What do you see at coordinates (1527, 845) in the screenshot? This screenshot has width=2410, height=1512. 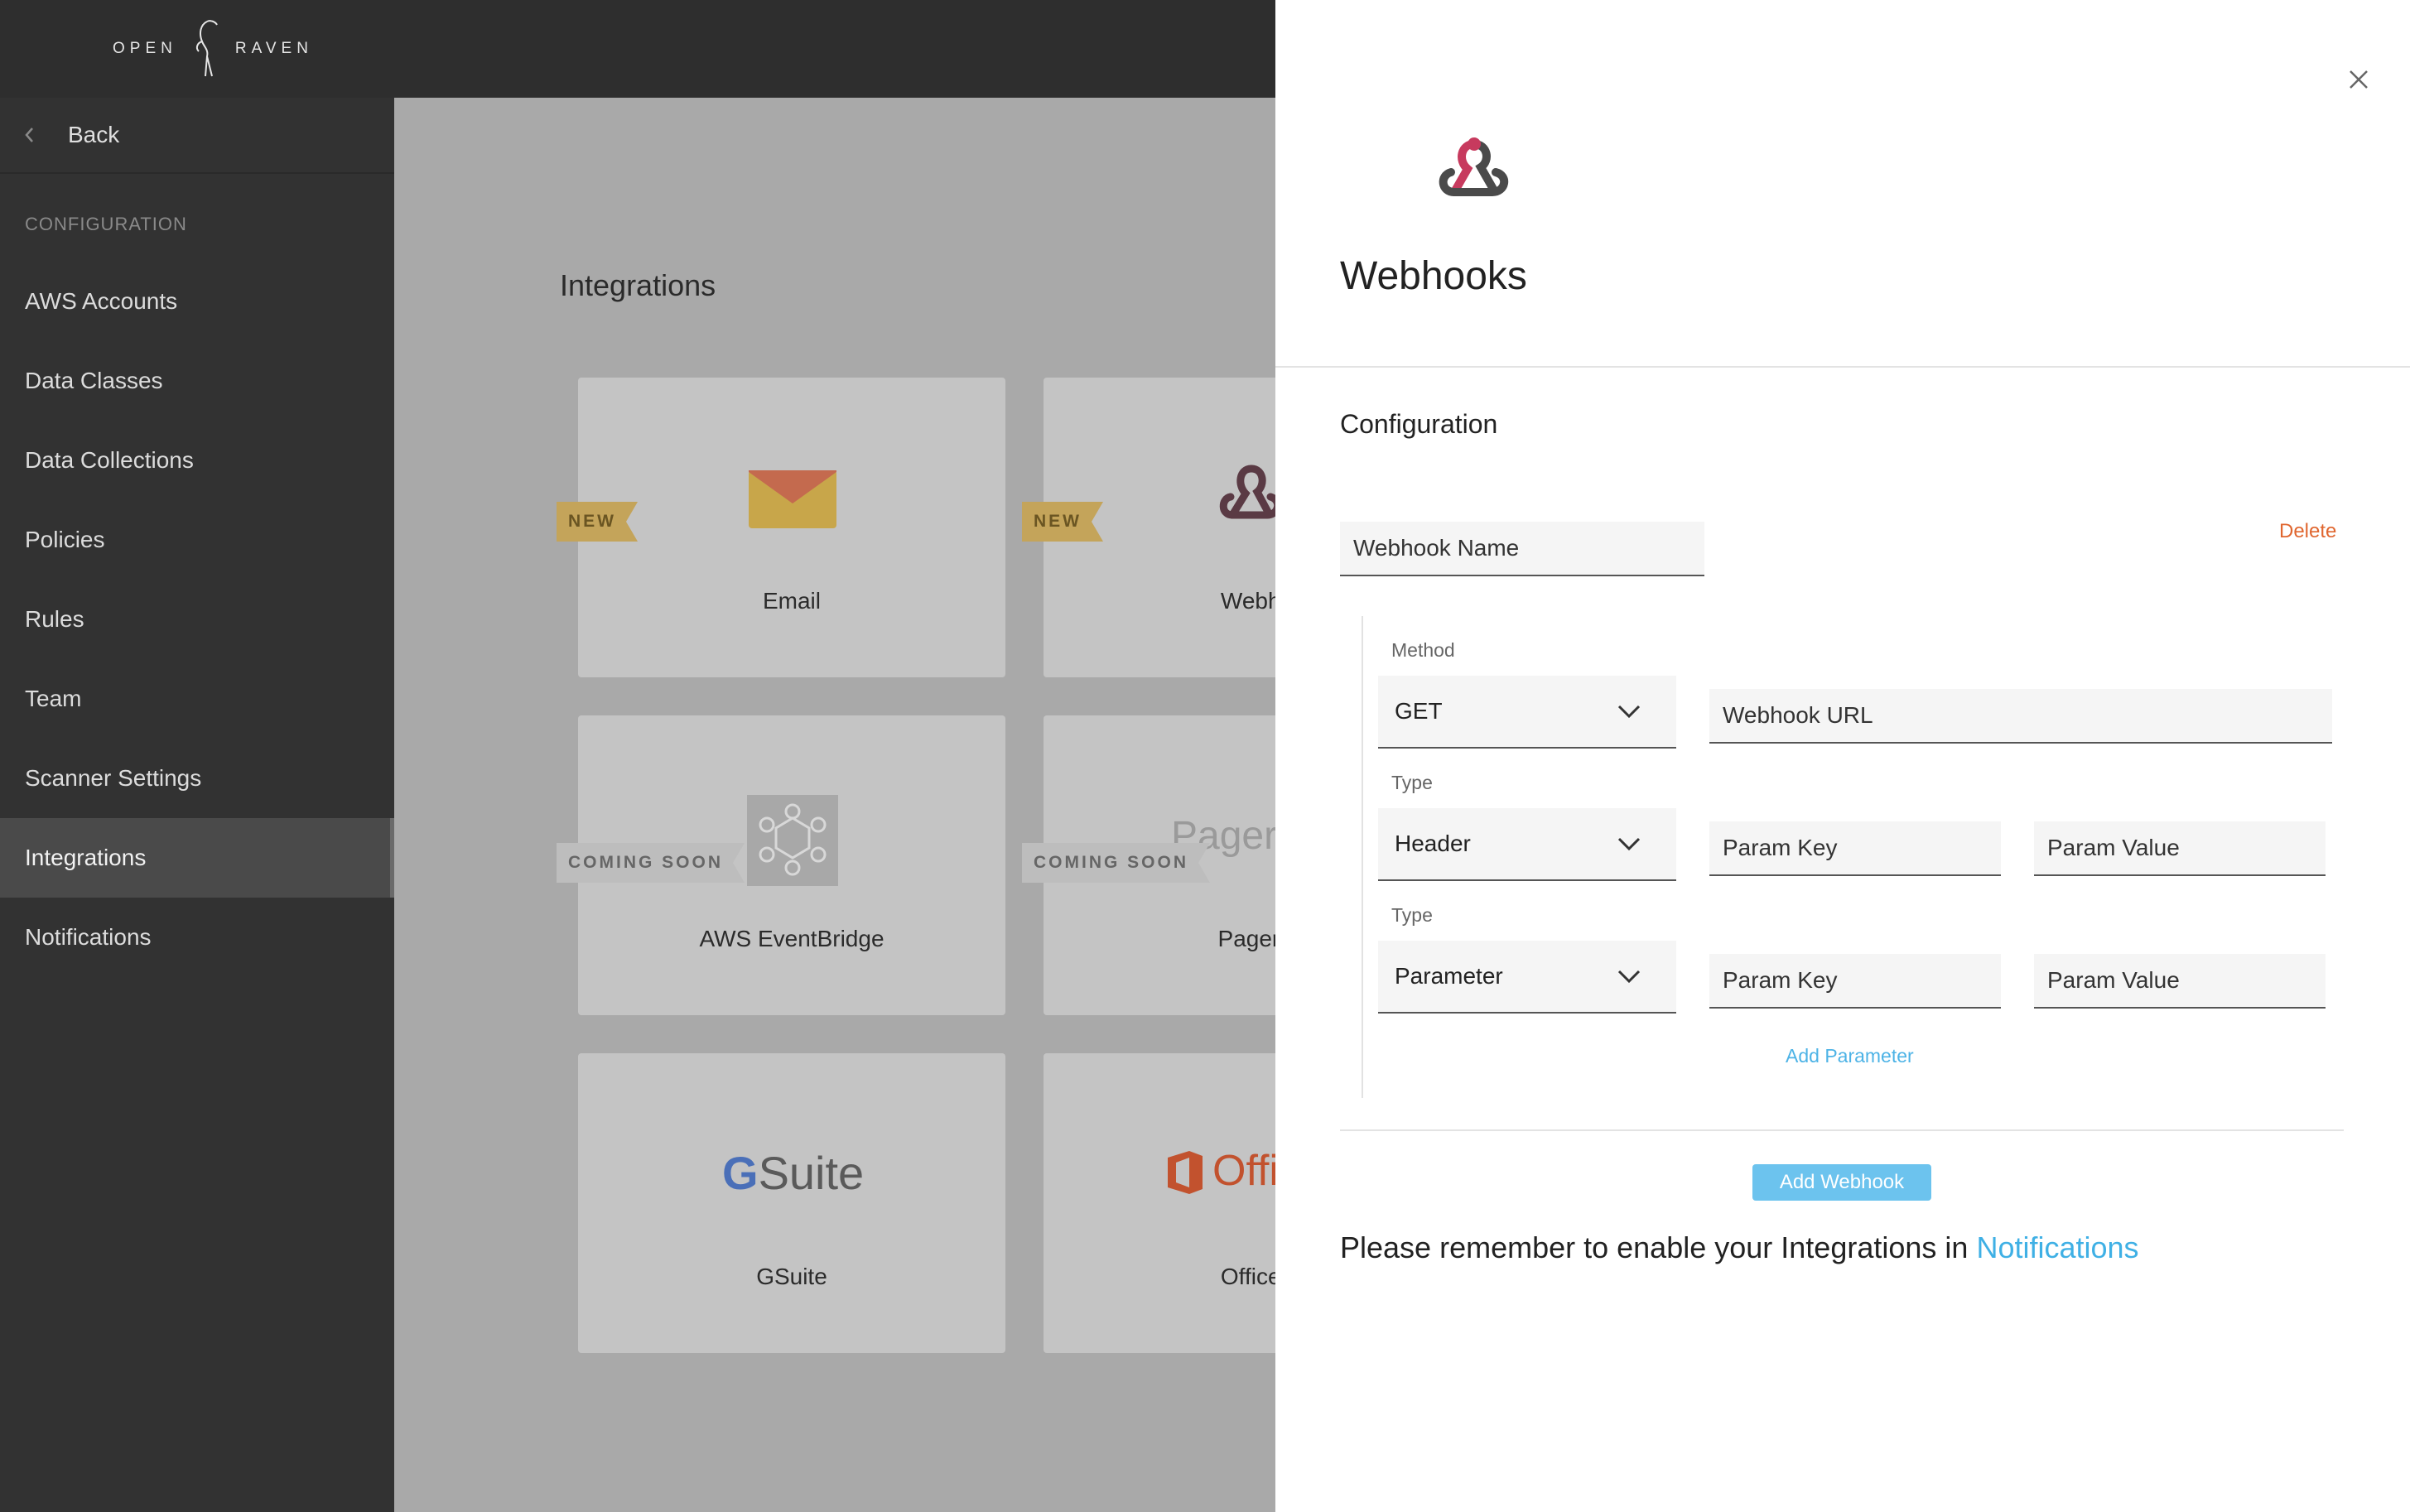 I see `type-select-header: Header` at bounding box center [1527, 845].